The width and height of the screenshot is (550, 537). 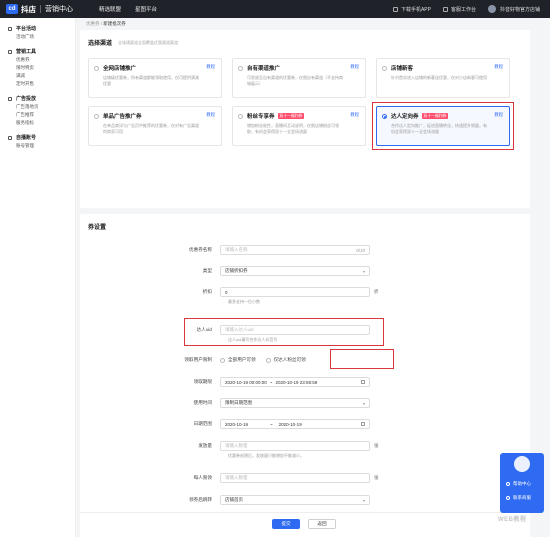 What do you see at coordinates (202, 477) in the screenshot?
I see `field-label: 每人限领` at bounding box center [202, 477].